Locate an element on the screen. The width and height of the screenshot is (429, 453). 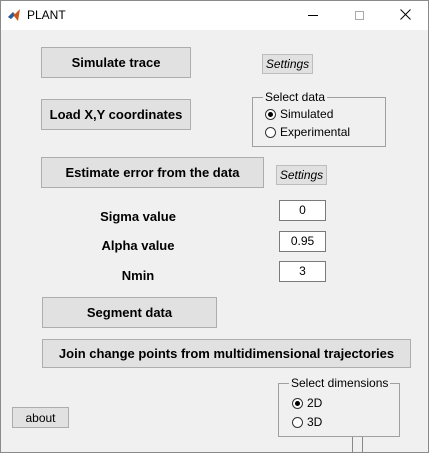
window-title: PLANT is located at coordinates (46, 15).